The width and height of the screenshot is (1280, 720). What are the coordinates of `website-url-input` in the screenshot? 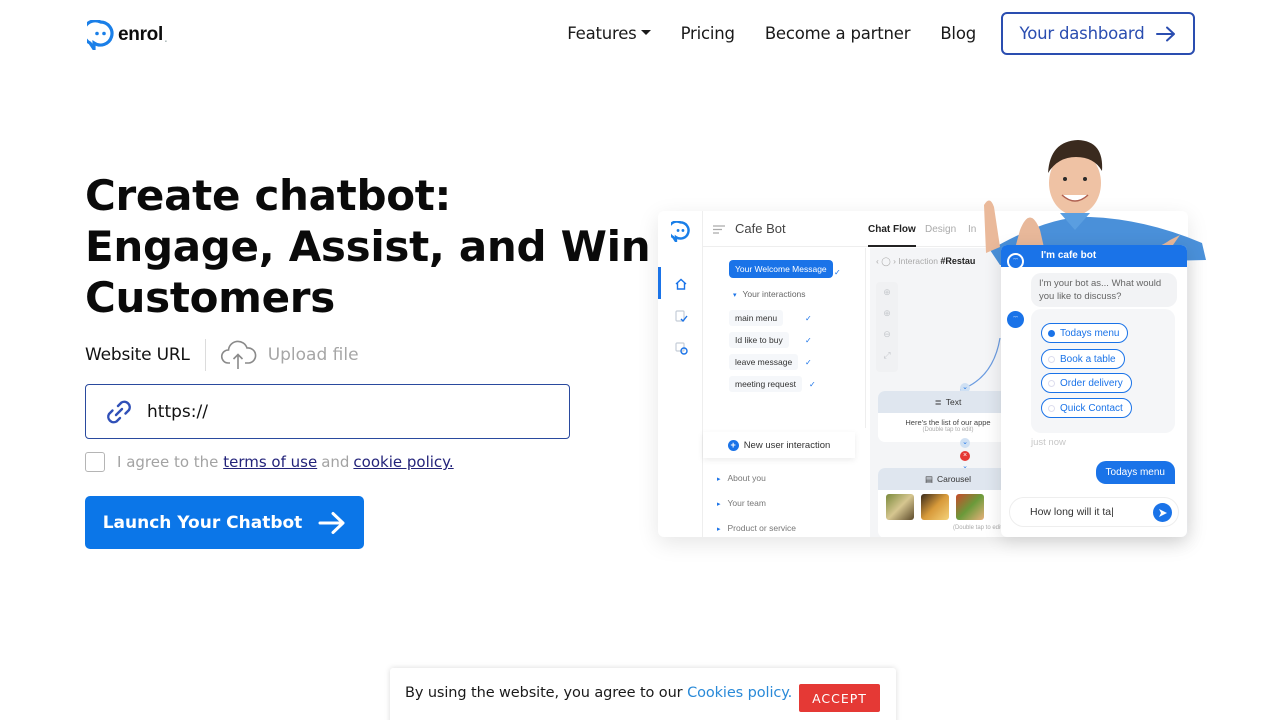 It's located at (347, 411).